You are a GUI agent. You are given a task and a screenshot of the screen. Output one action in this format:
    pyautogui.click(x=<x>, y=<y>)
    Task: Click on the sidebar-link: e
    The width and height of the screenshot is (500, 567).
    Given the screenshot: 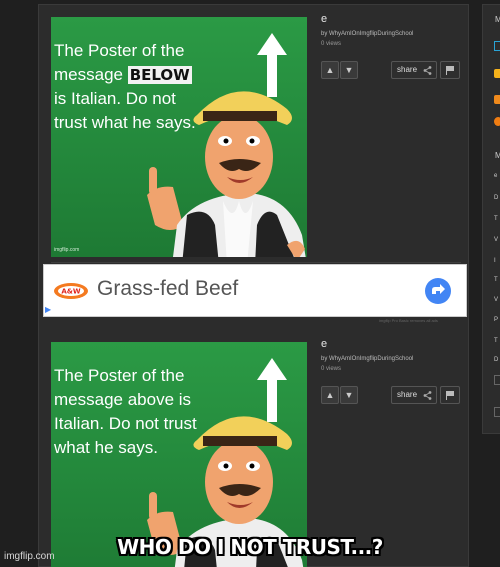 What is the action you would take?
    pyautogui.click(x=495, y=176)
    